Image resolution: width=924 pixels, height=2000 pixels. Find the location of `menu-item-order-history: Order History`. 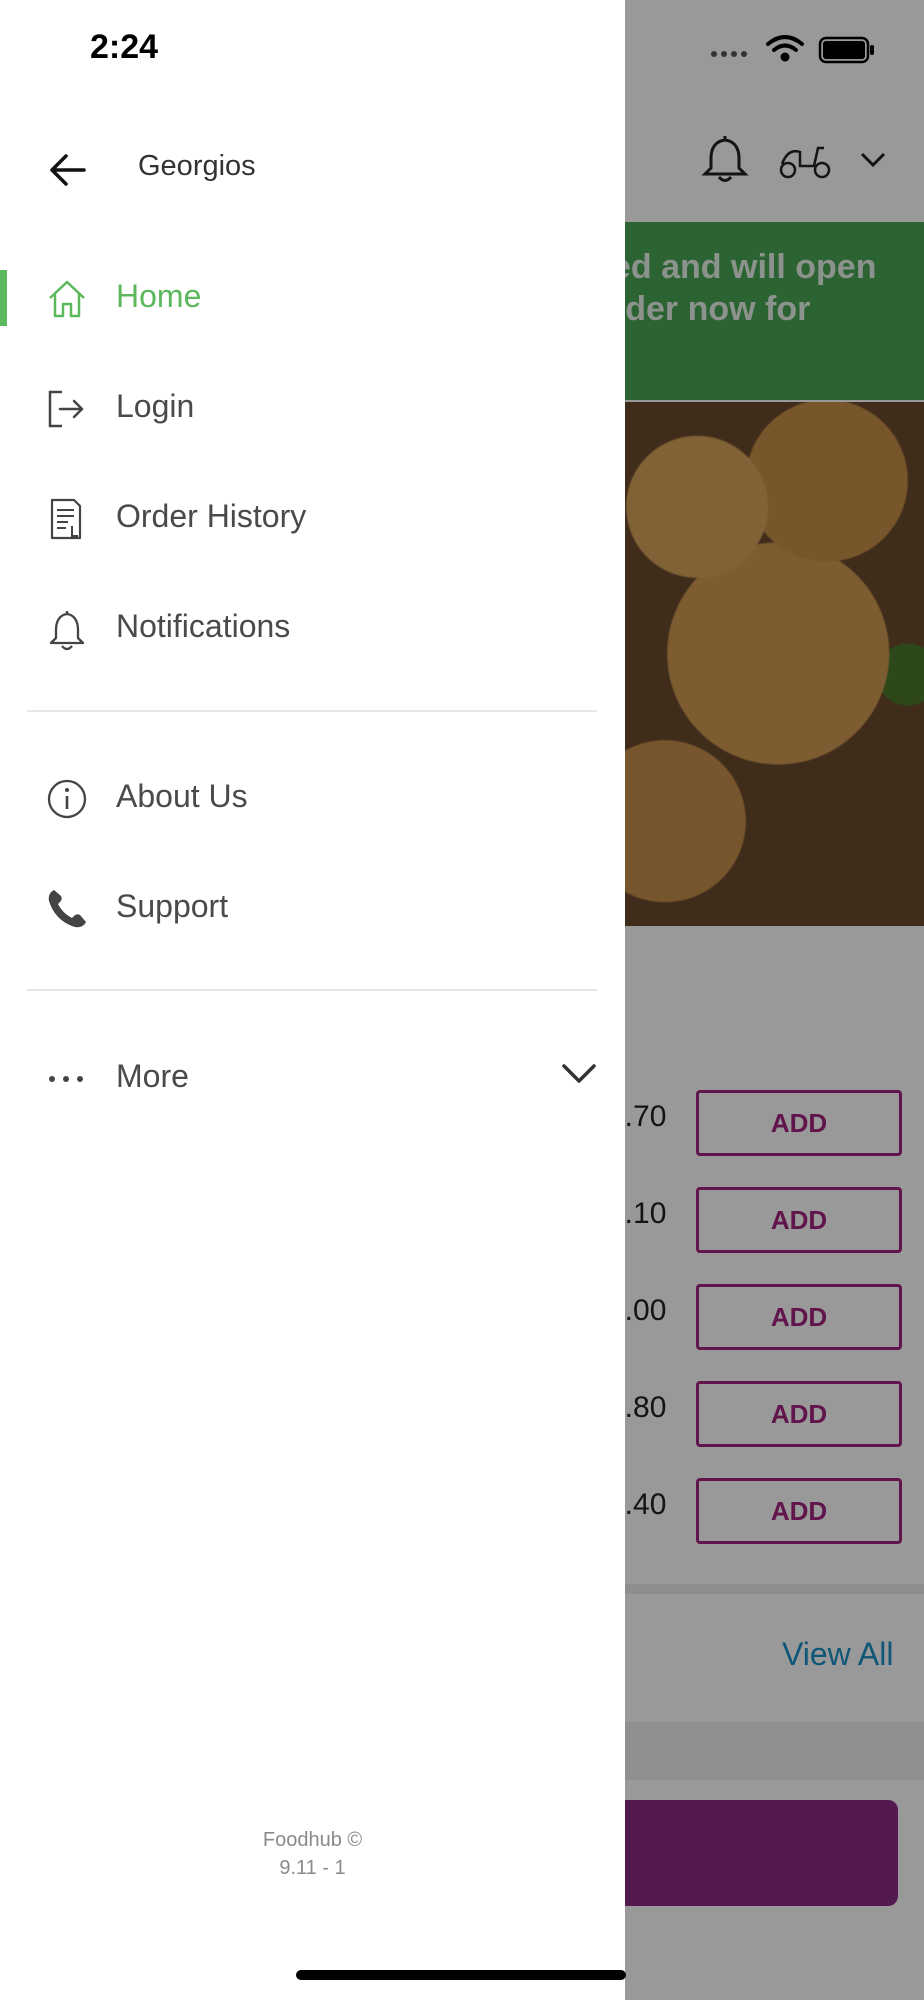

menu-item-order-history: Order History is located at coordinates (312, 516).